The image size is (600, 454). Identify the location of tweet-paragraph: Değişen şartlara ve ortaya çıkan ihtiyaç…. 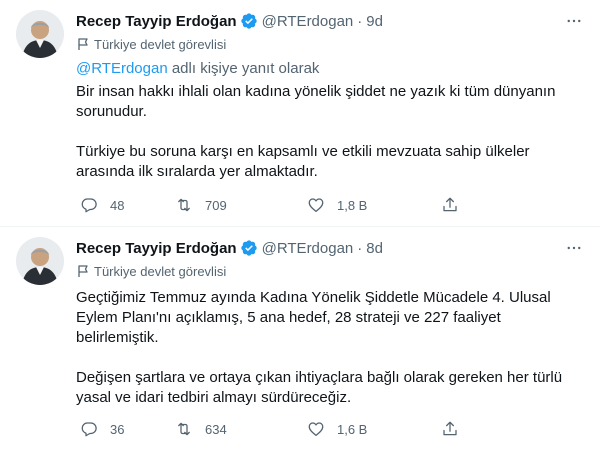
(319, 387).